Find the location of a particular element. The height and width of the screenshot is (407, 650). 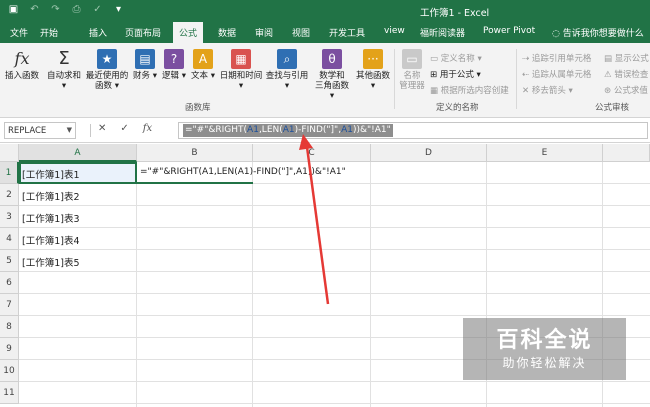

math-trig-button: θ 数学和 三角函数 ▾ is located at coordinates (332, 75).